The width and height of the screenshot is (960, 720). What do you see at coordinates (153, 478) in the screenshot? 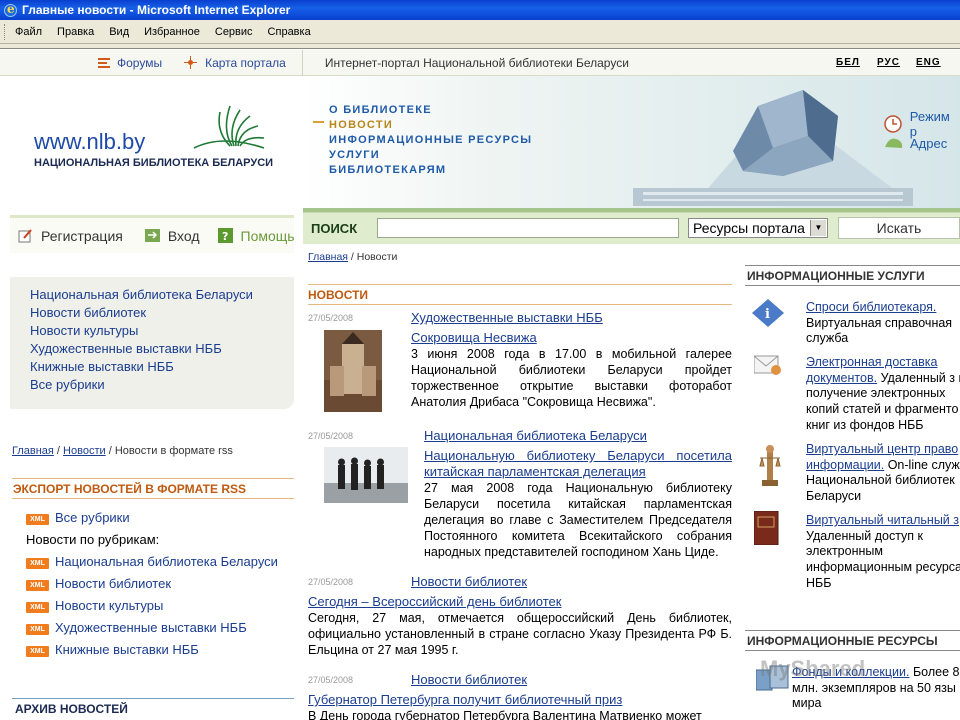
I see `rss-top-line` at bounding box center [153, 478].